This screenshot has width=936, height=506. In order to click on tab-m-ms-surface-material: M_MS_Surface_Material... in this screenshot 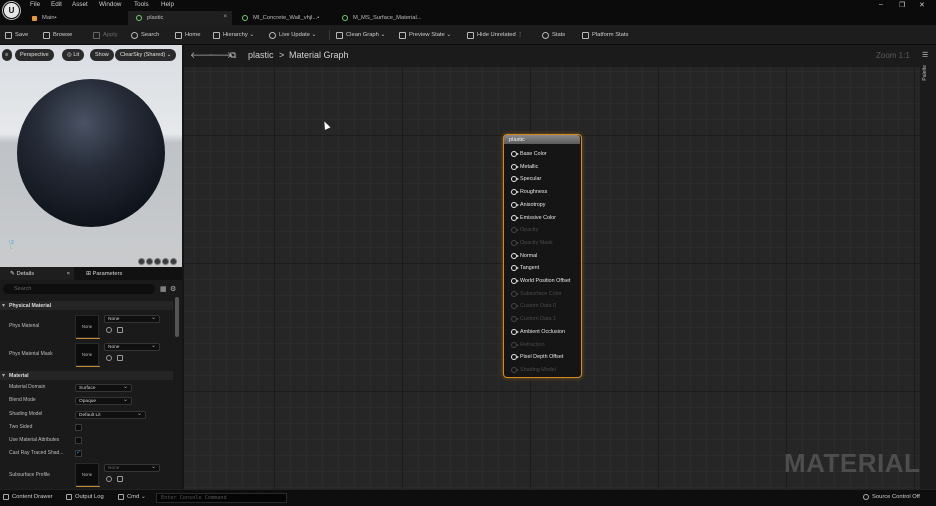, I will do `click(389, 18)`.